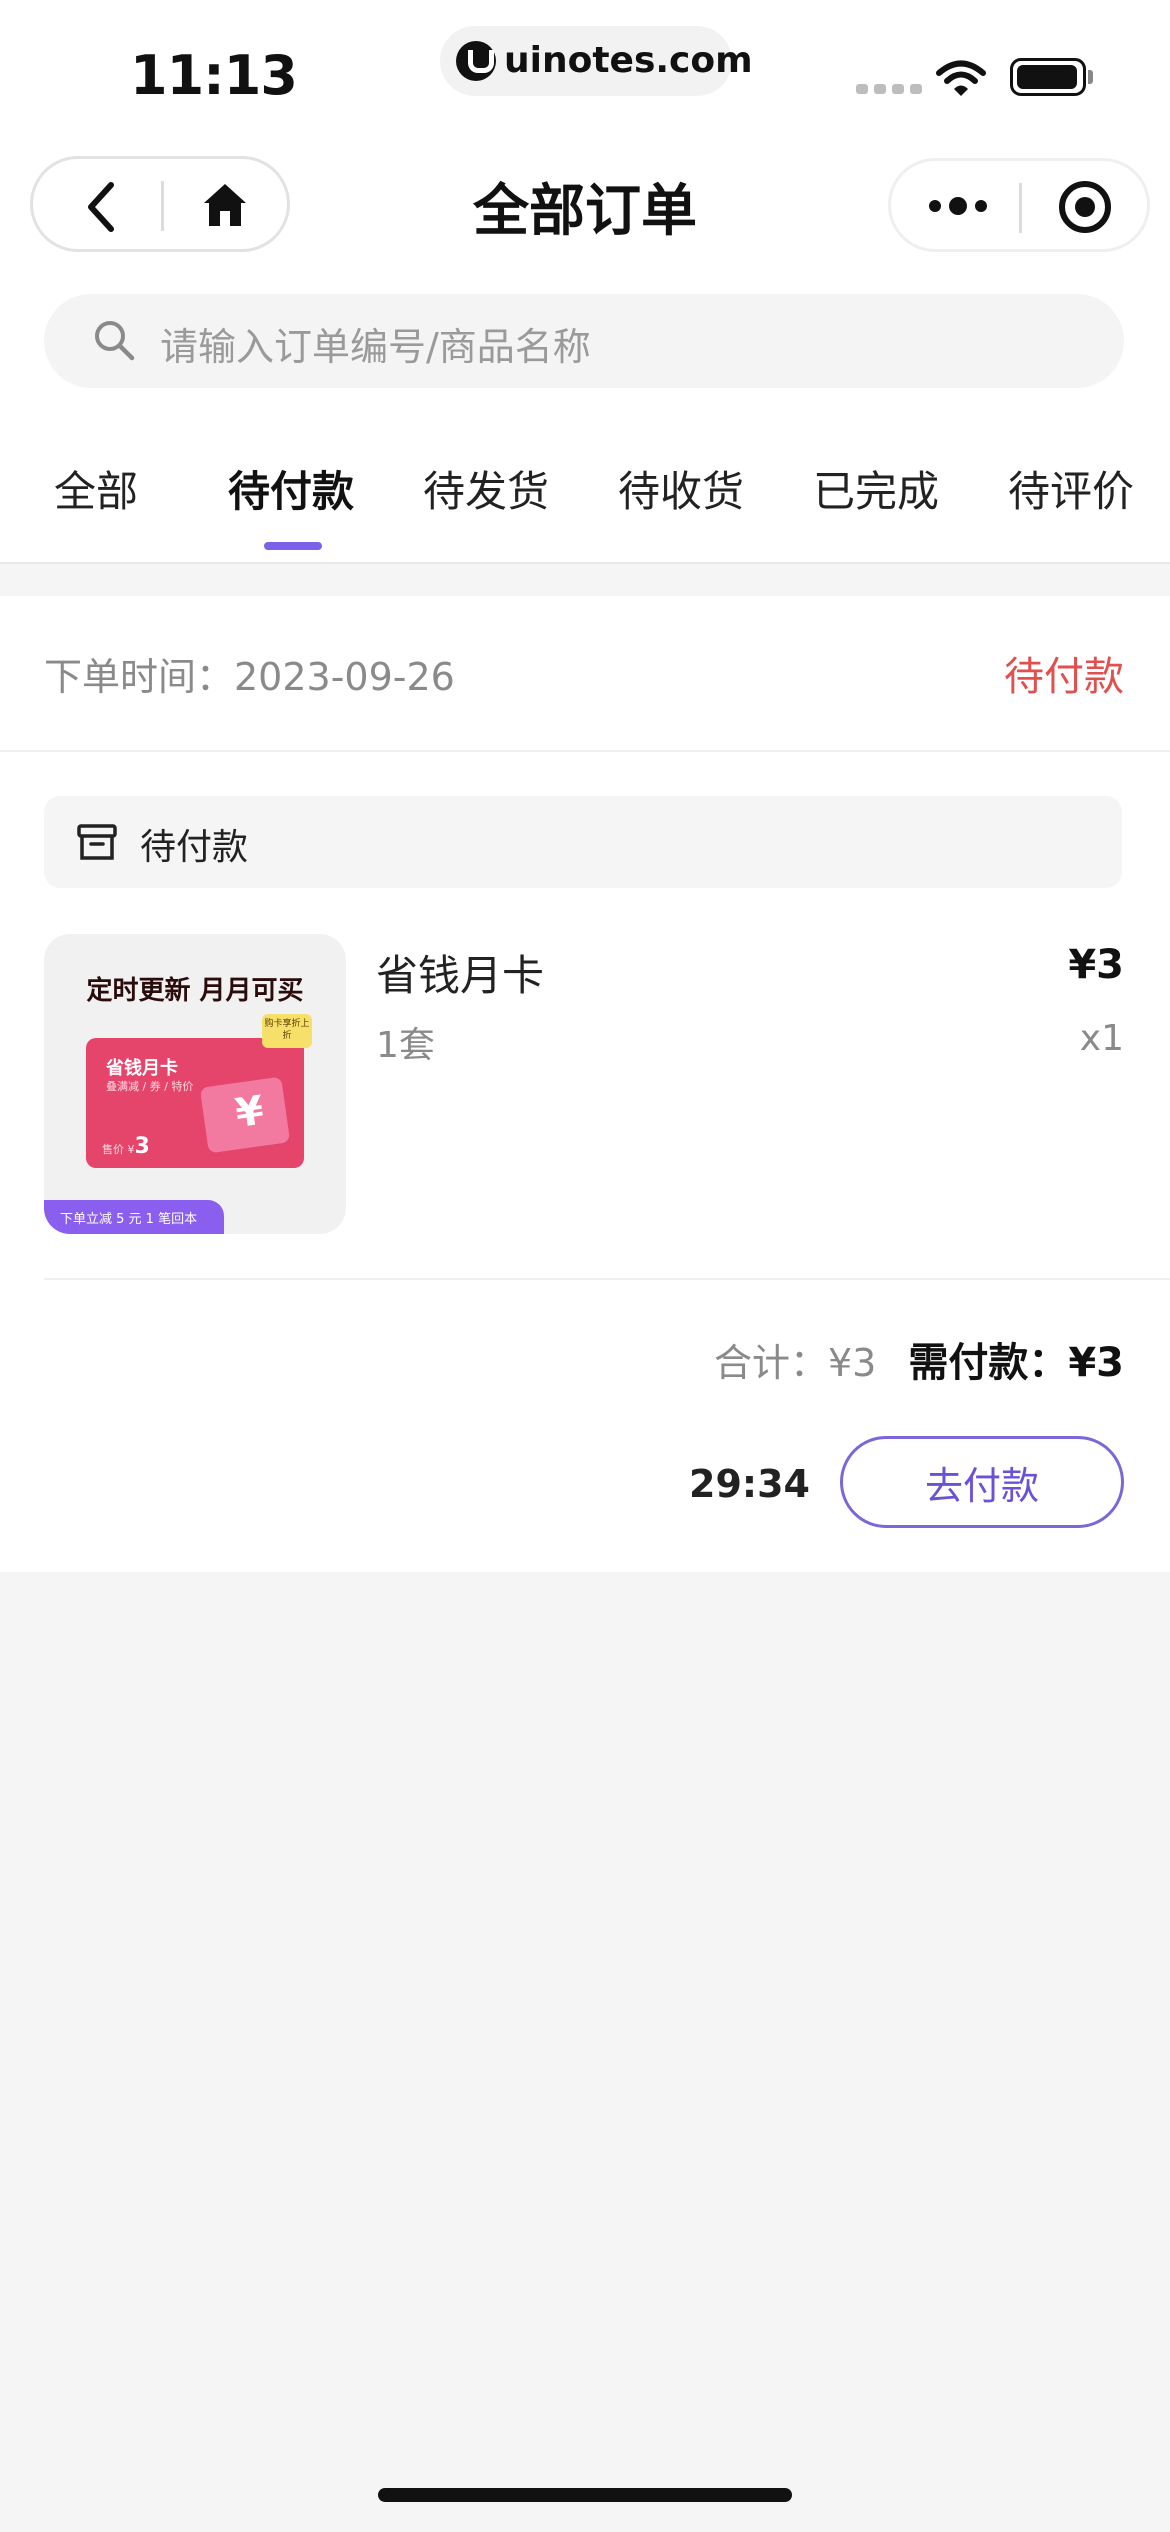 This screenshot has width=1170, height=2532. Describe the element at coordinates (583, 842) in the screenshot. I see `order-group-bar: 待付款` at that location.